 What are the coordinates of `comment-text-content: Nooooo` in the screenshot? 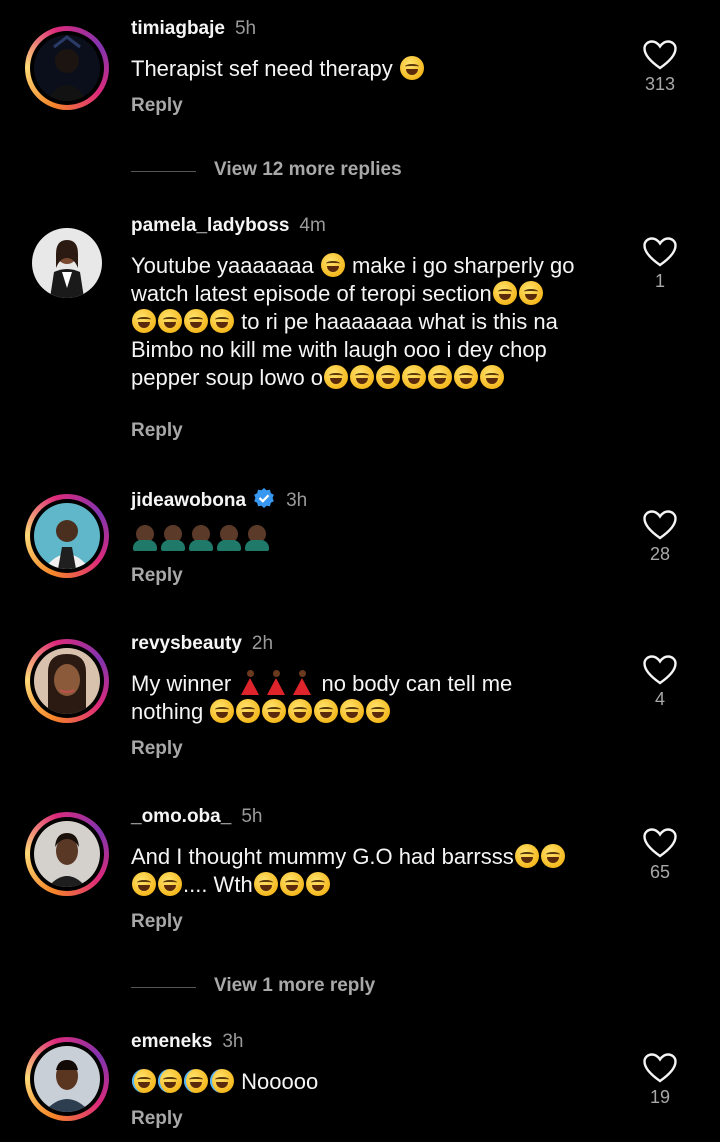 It's located at (280, 1081).